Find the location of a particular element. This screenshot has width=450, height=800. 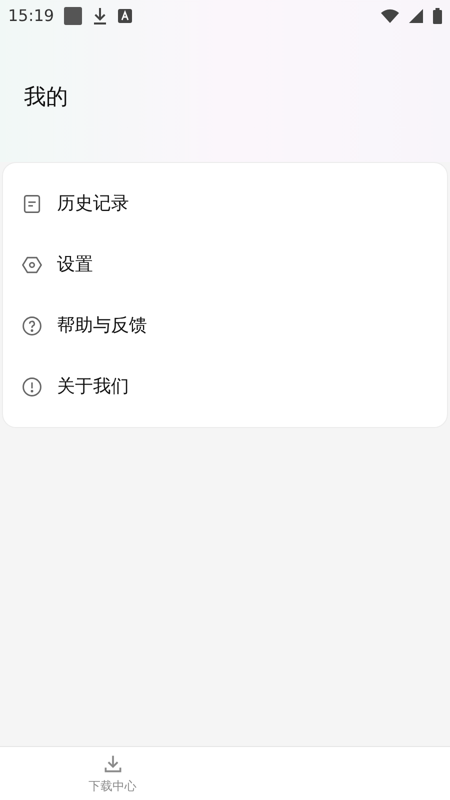

battery-icon is located at coordinates (437, 16).